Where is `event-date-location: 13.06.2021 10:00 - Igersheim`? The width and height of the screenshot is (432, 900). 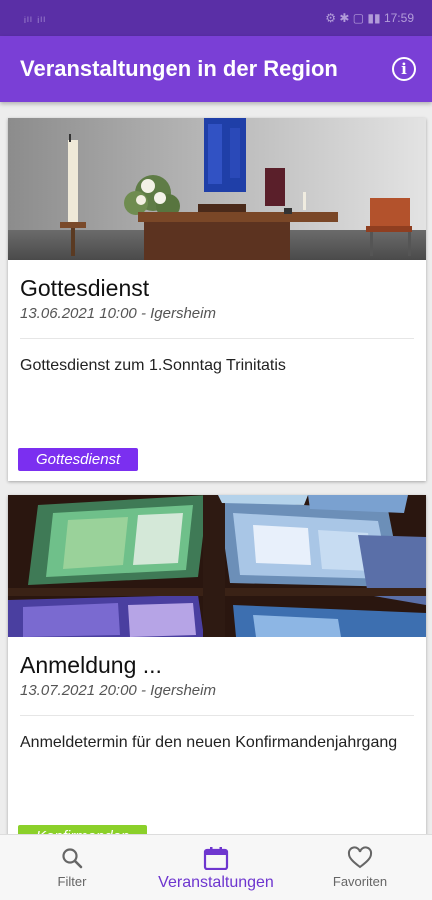
event-date-location: 13.06.2021 10:00 - Igersheim is located at coordinates (118, 313).